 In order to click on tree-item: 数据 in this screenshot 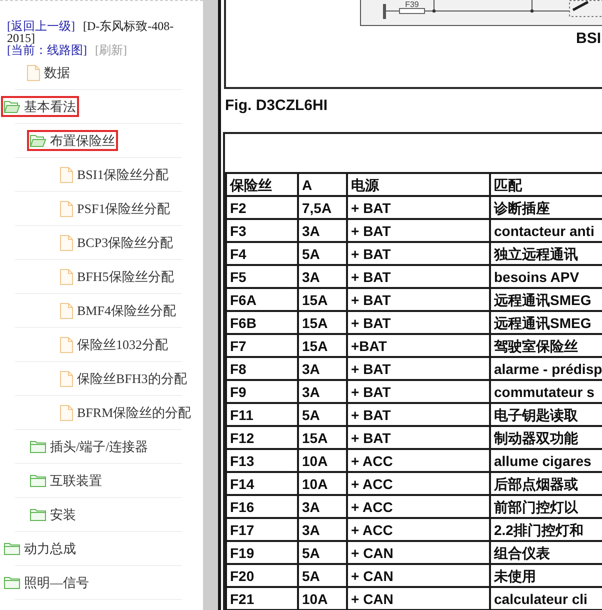, I will do `click(48, 73)`.